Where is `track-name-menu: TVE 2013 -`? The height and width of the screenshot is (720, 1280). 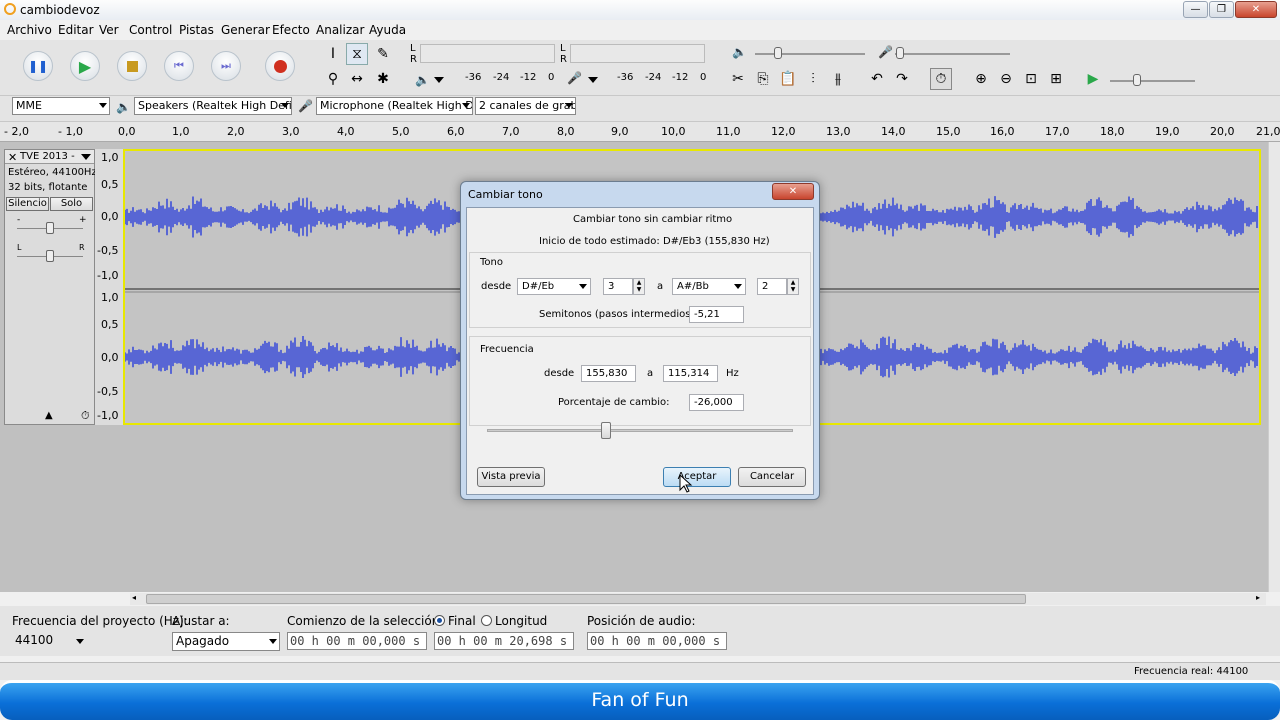
track-name-menu: TVE 2013 - is located at coordinates (47, 156).